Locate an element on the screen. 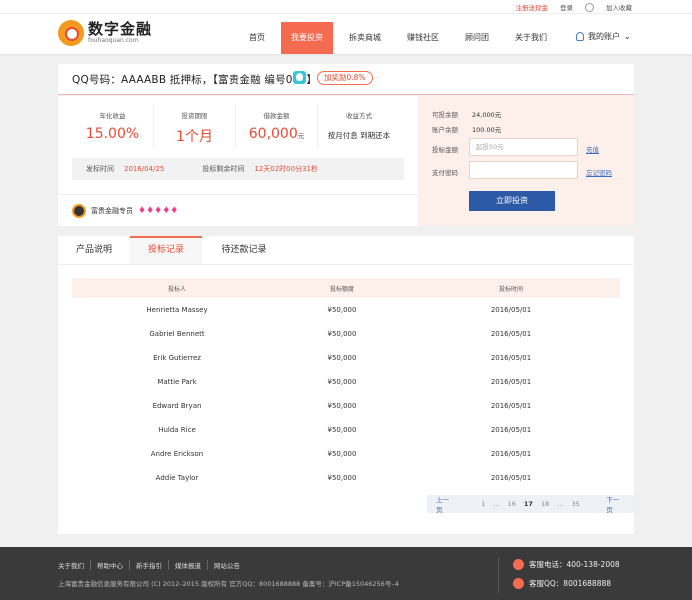 The height and width of the screenshot is (600, 692). stat-value: 15.00% is located at coordinates (112, 134).